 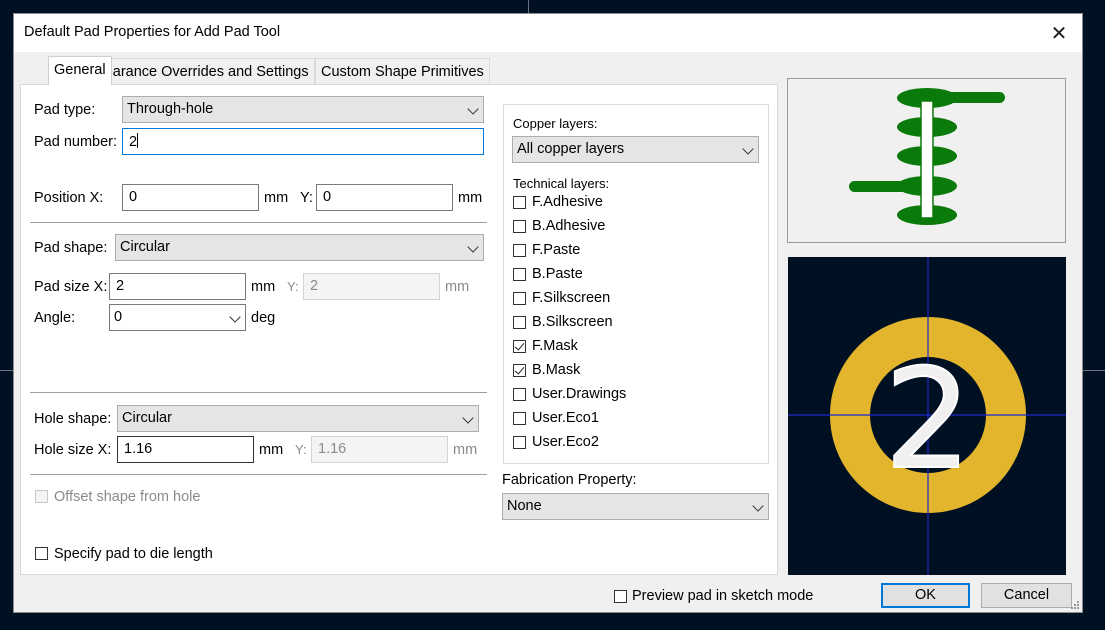 What do you see at coordinates (565, 418) in the screenshot?
I see `layer-label: User.Eco1` at bounding box center [565, 418].